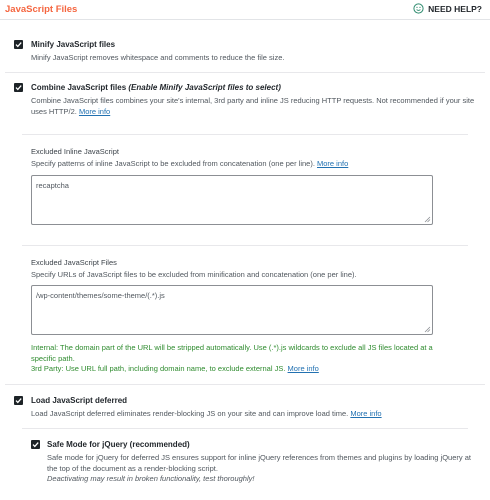 The image size is (490, 500). I want to click on excluded-js-files-textarea: /wp-content/themes/some-theme/(.*).js, so click(232, 310).